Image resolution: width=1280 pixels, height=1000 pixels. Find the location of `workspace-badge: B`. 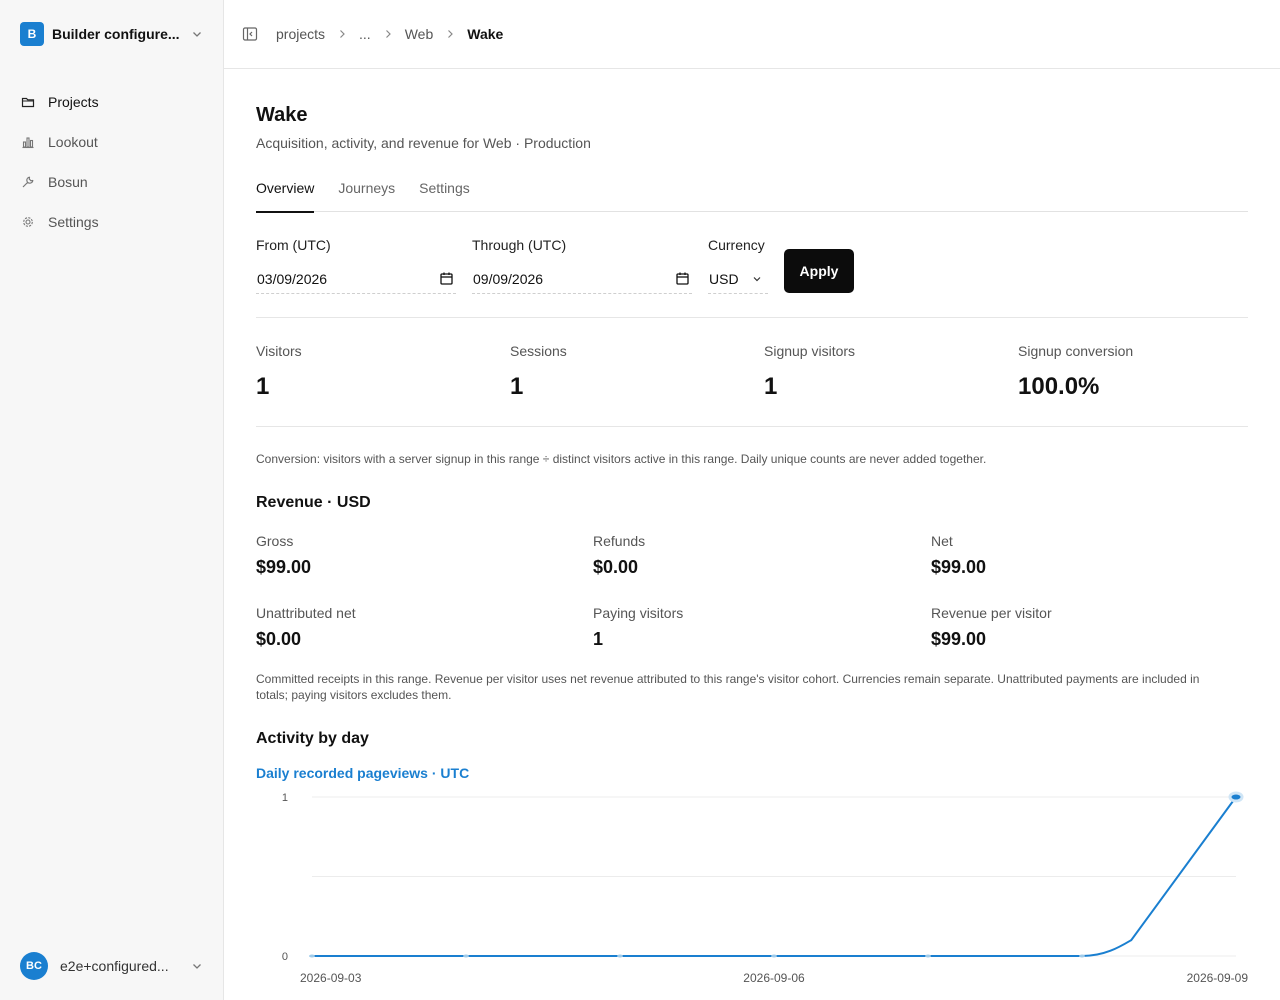

workspace-badge: B is located at coordinates (32, 34).